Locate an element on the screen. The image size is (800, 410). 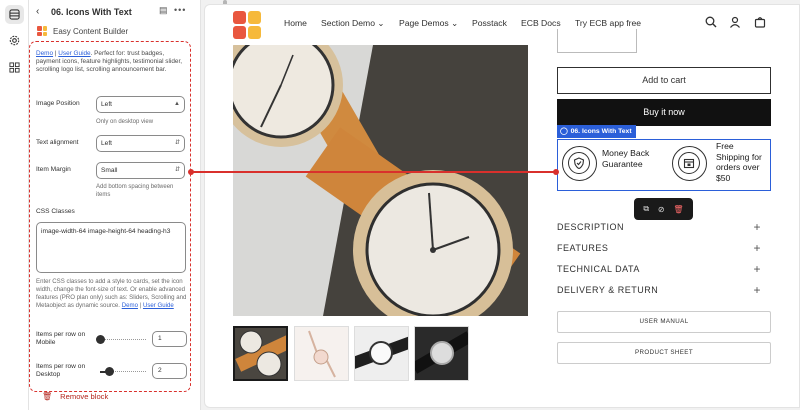
free-shipping-badge is located at coordinates (689, 163).